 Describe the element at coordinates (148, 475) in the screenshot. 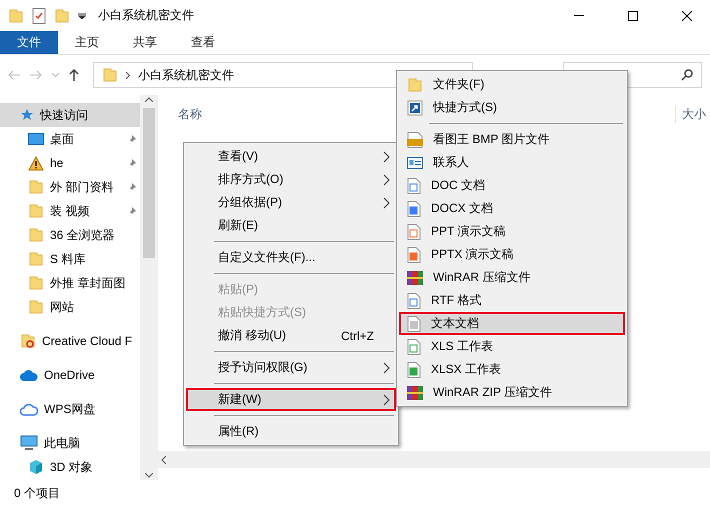

I see `caret-down-icon` at that location.